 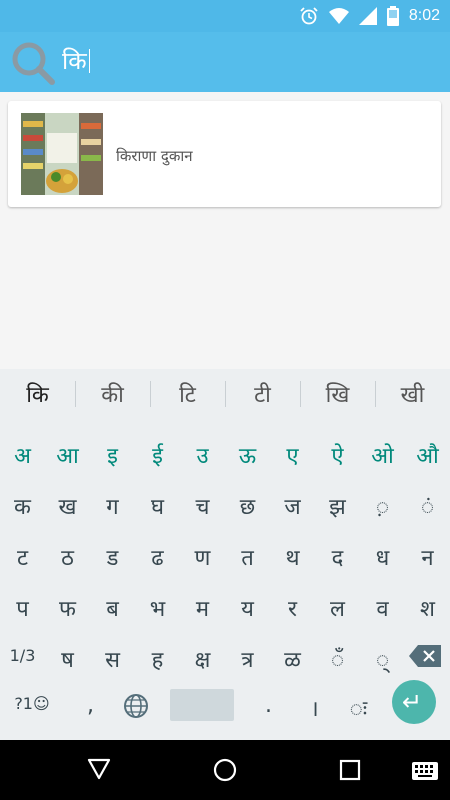 What do you see at coordinates (268, 705) in the screenshot?
I see `period-key: .` at bounding box center [268, 705].